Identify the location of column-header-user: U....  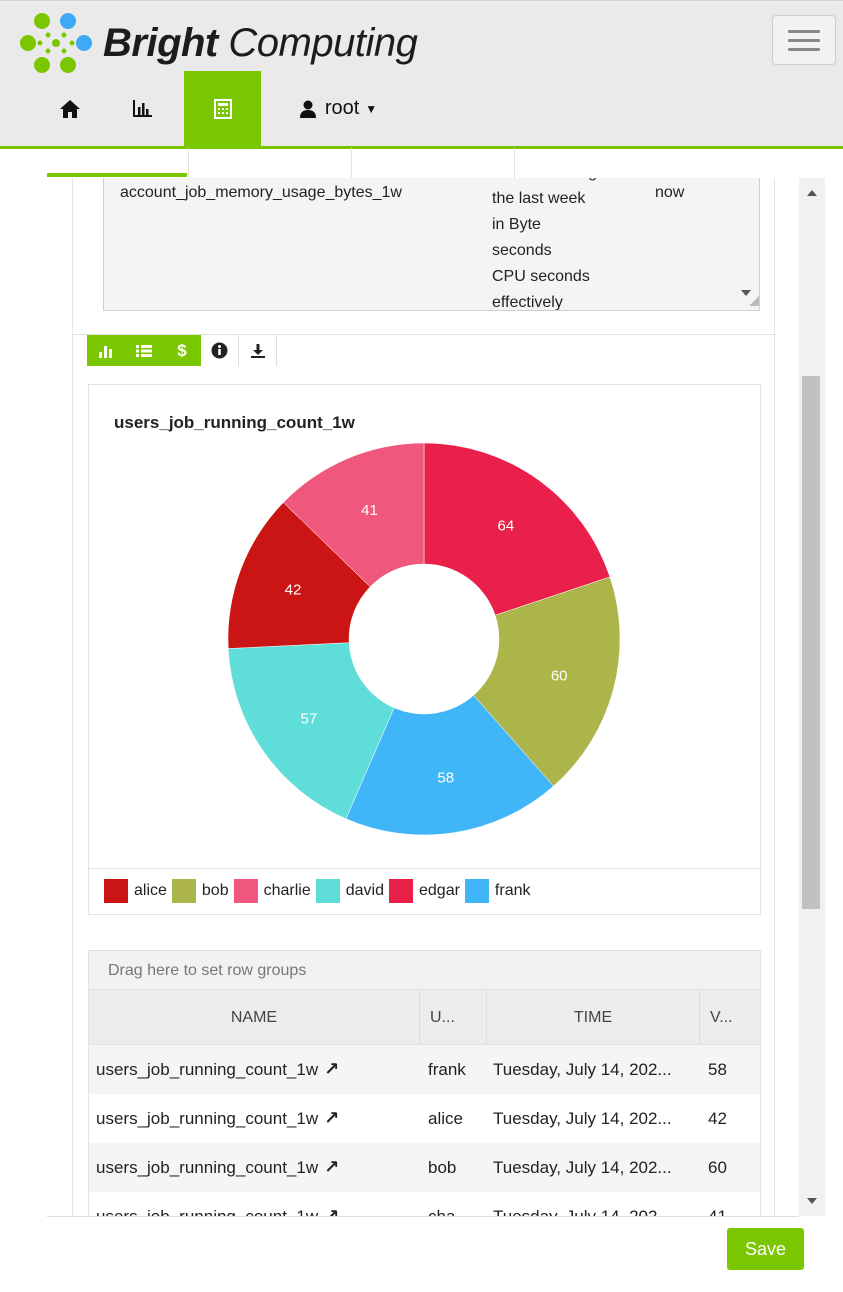
(453, 1017).